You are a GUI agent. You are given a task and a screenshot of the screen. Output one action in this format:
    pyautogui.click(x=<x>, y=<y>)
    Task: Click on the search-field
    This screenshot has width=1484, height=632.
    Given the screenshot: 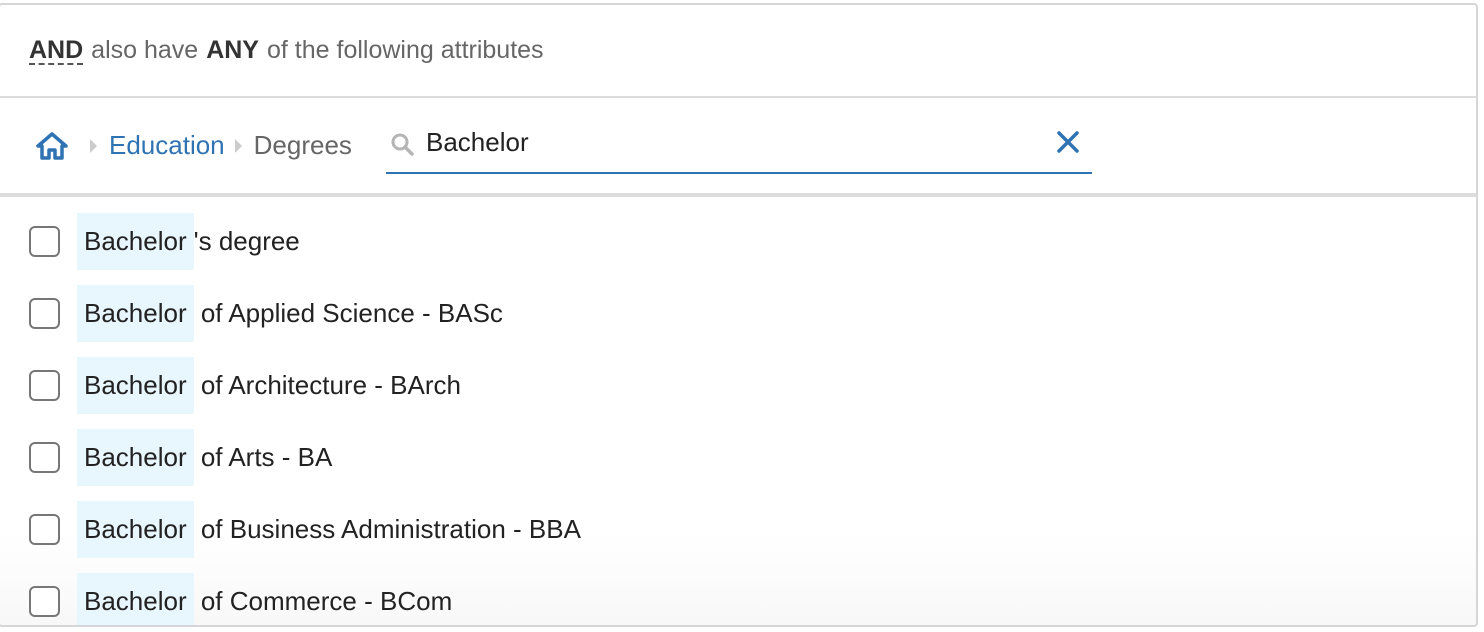 What is the action you would take?
    pyautogui.click(x=739, y=145)
    